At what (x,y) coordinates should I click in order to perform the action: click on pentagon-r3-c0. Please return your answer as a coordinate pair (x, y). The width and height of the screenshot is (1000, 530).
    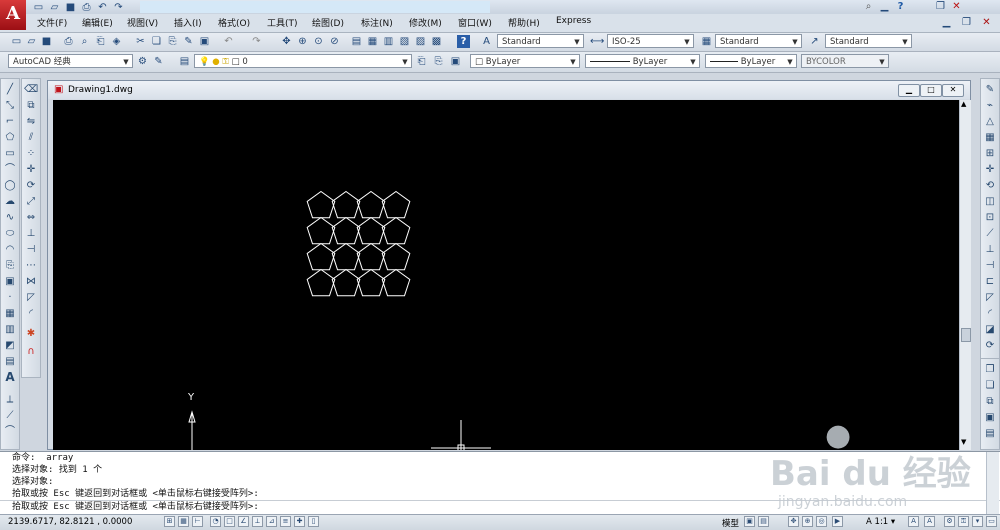
    Looking at the image, I should click on (321, 282).